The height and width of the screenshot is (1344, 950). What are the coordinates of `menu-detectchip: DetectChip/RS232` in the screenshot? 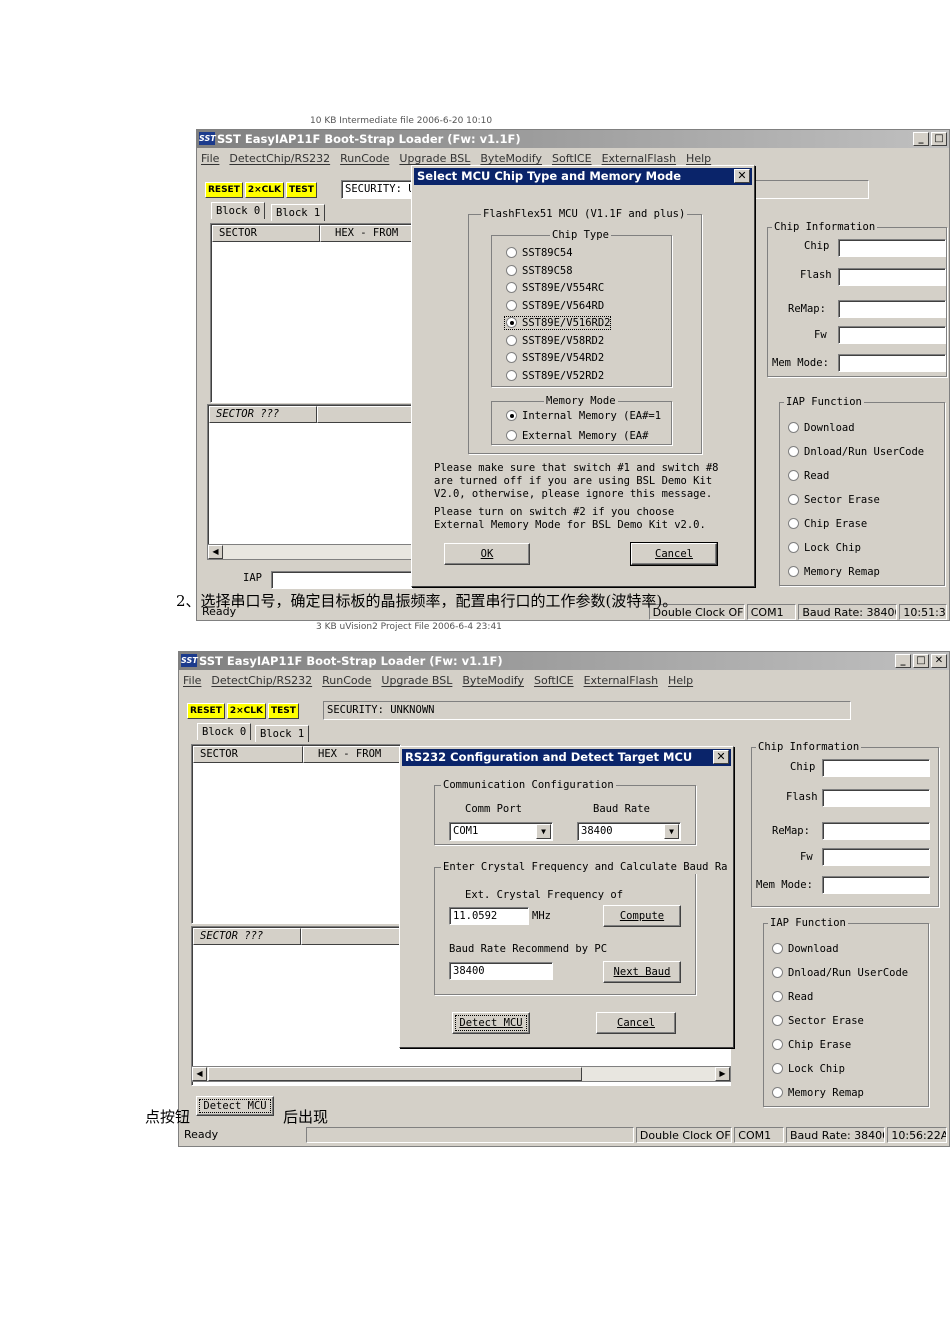 It's located at (279, 158).